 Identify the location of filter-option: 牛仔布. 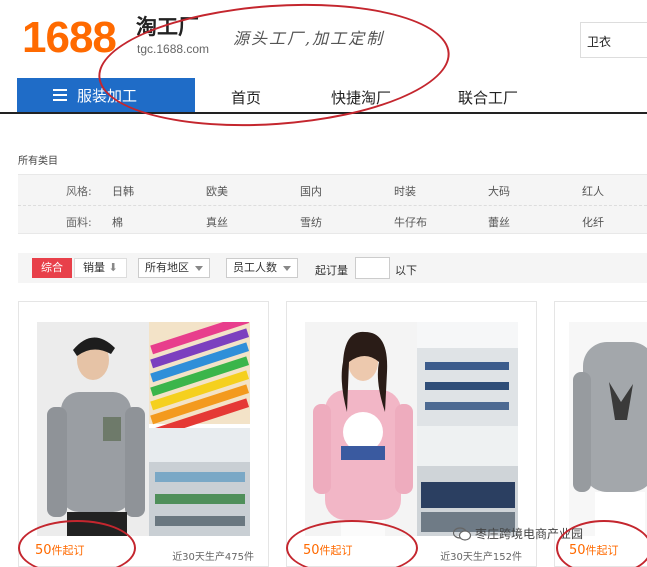
(410, 222).